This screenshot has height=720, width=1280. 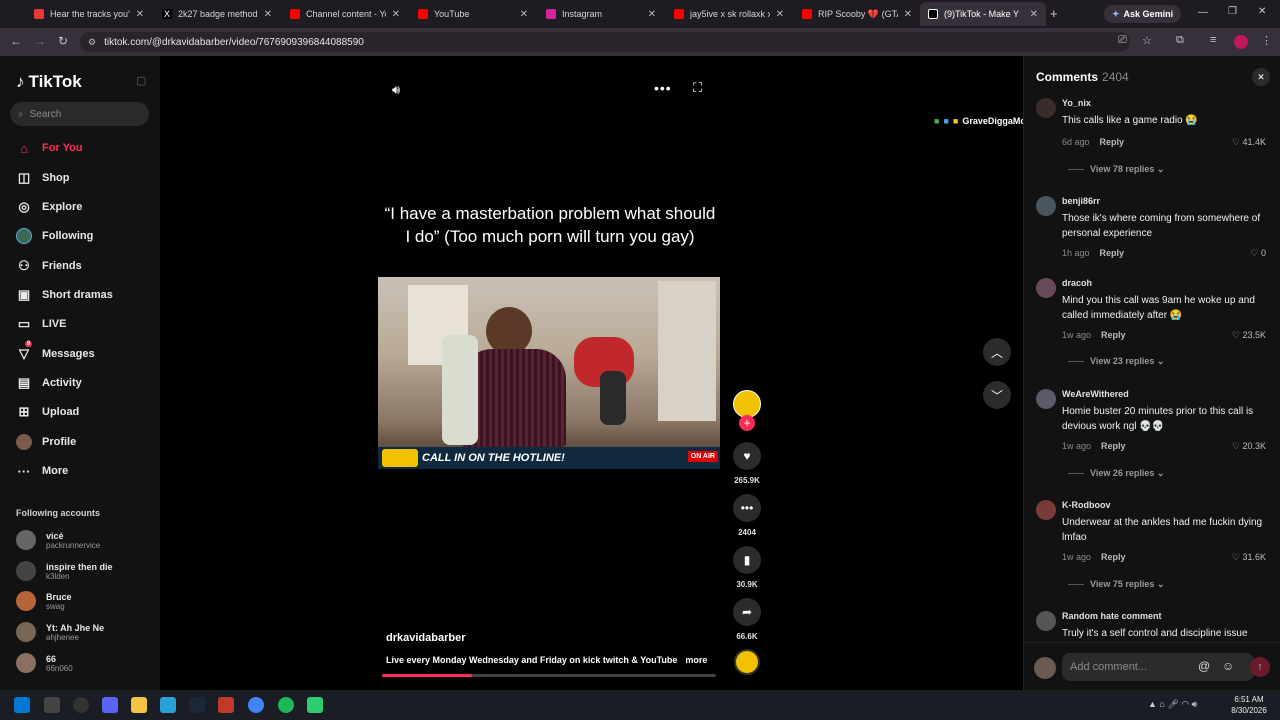 I want to click on nav-activity: ▤ Activity, so click(x=49, y=383).